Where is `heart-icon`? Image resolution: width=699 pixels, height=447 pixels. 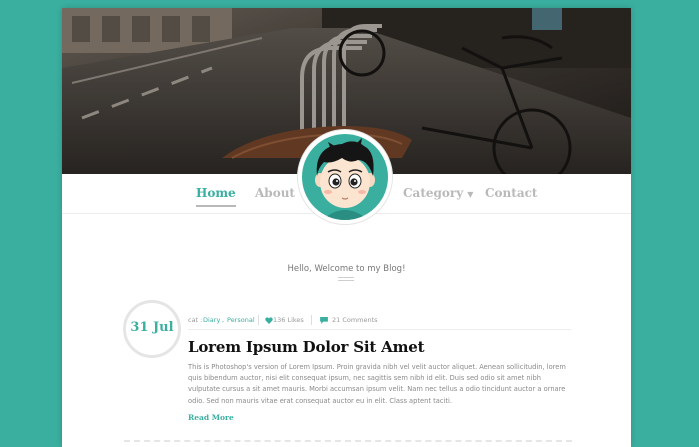
heart-icon is located at coordinates (269, 320).